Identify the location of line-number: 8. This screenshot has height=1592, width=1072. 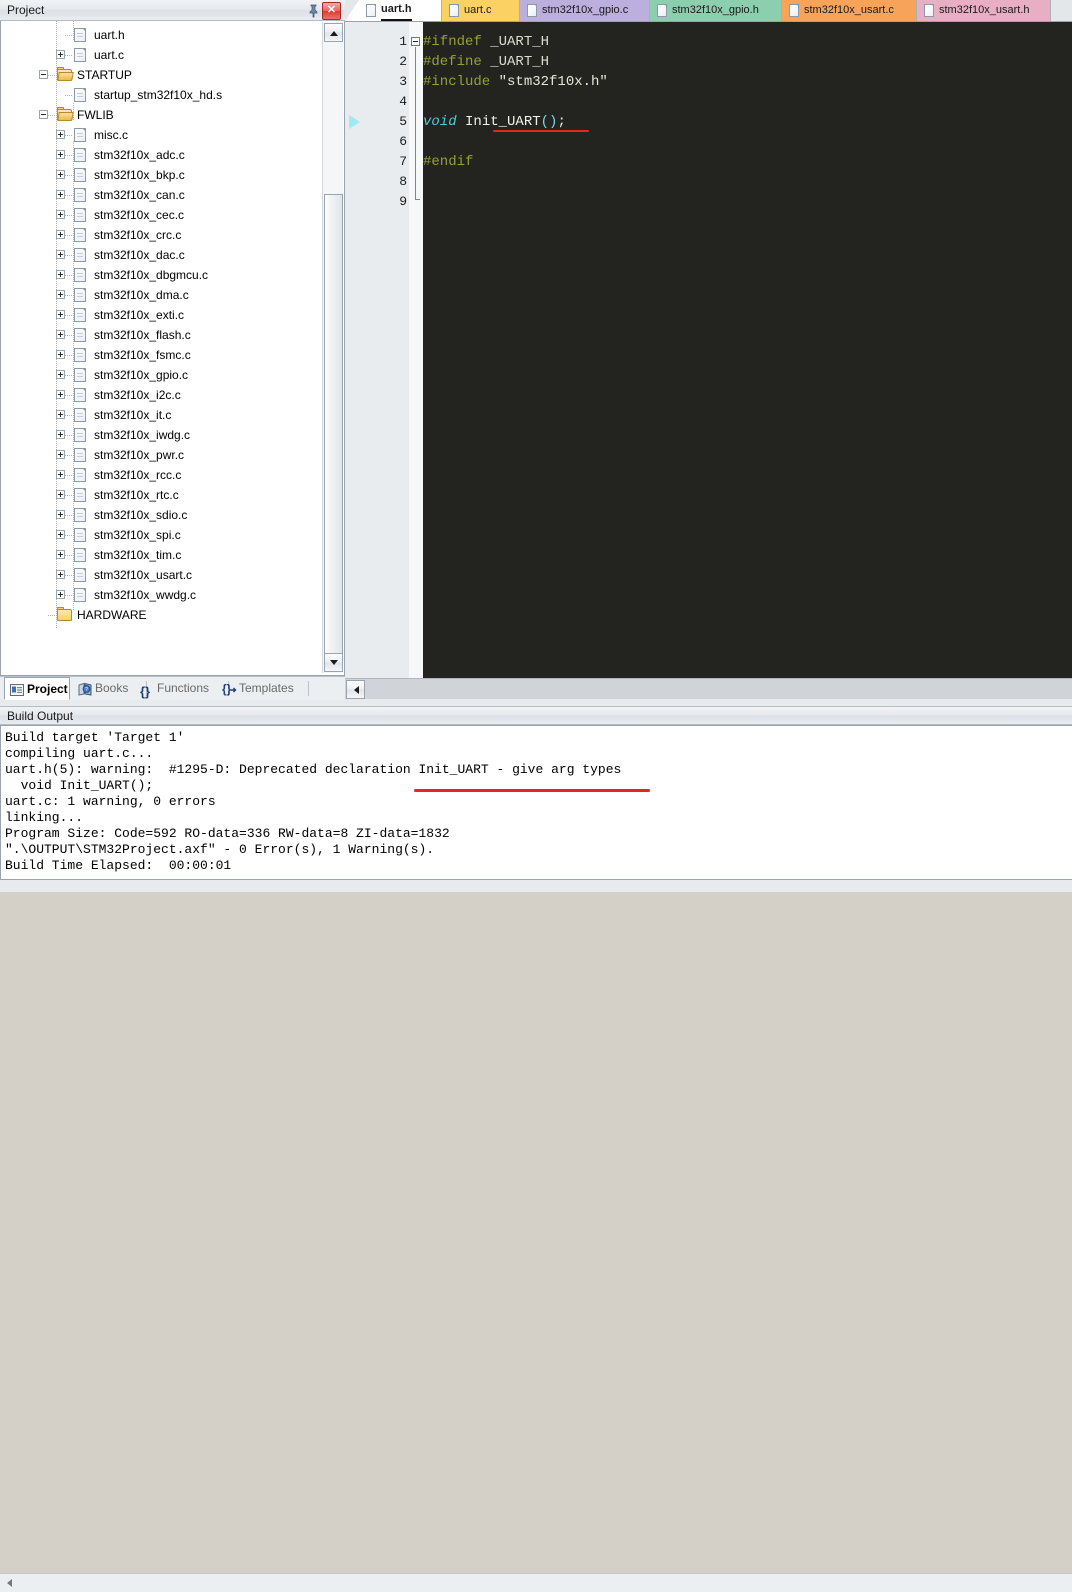
(403, 181).